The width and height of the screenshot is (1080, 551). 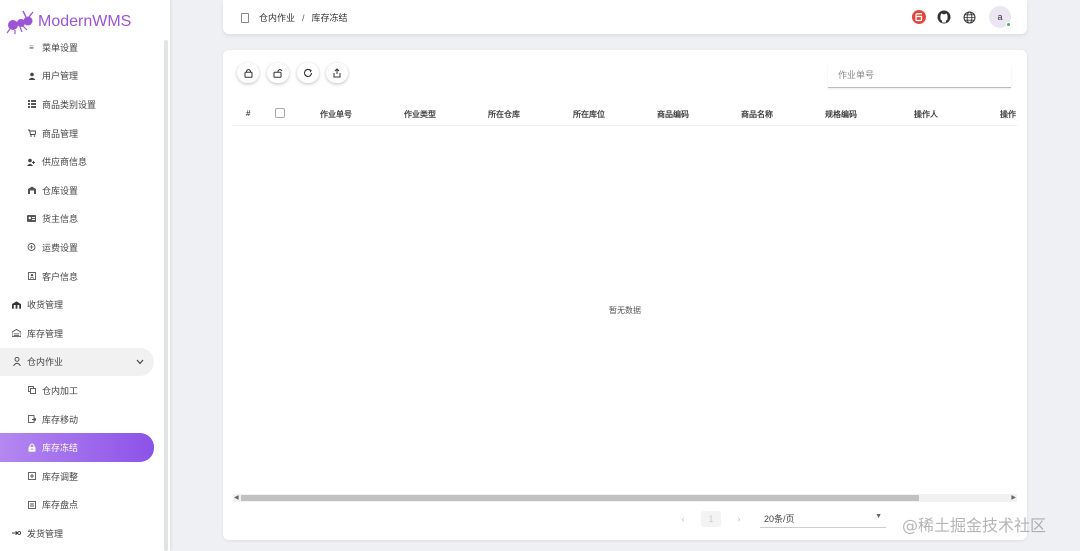 What do you see at coordinates (31, 276) in the screenshot?
I see `customer-icon` at bounding box center [31, 276].